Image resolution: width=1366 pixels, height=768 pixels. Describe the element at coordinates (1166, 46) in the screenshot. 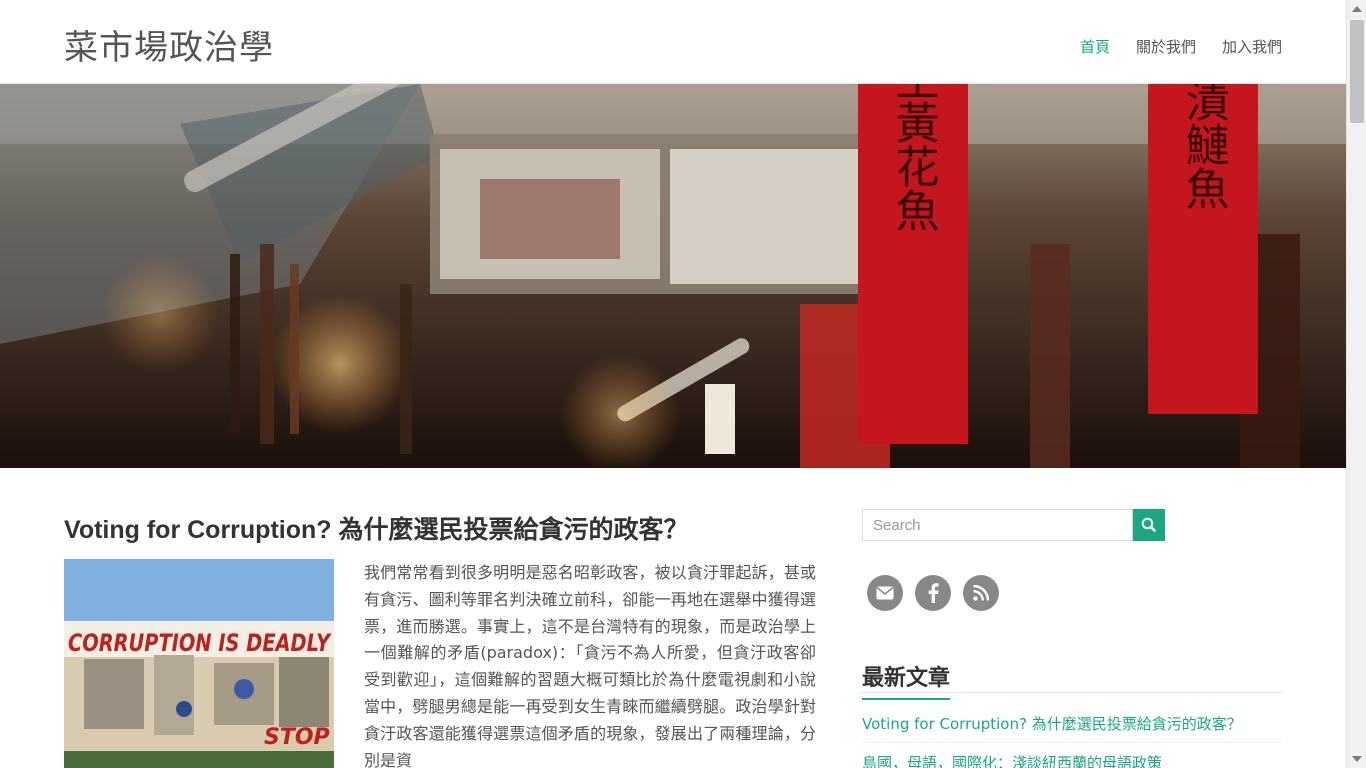

I see `nav-item-about: 關於我們` at that location.